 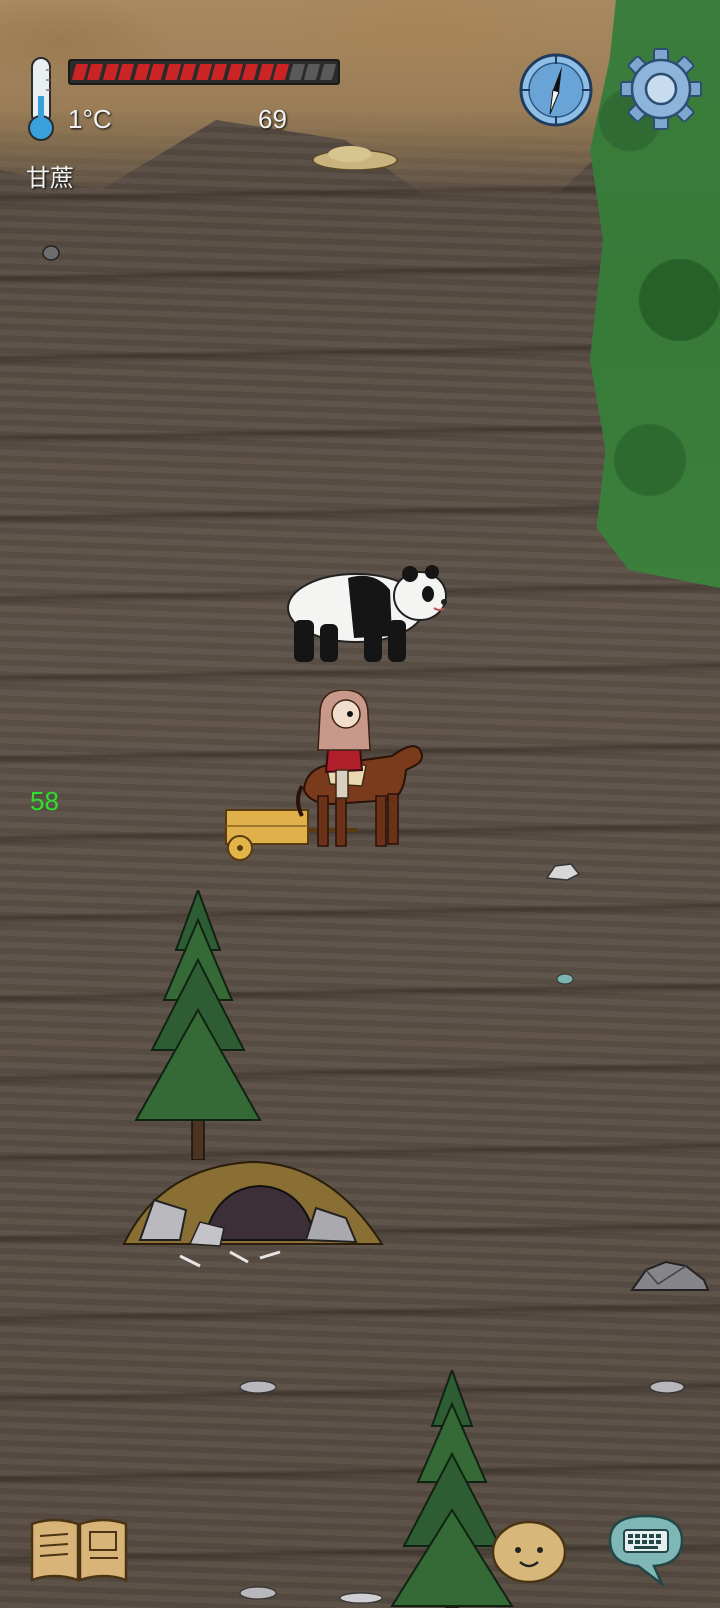 I want to click on temperature-readout: 1°C, so click(x=90, y=119).